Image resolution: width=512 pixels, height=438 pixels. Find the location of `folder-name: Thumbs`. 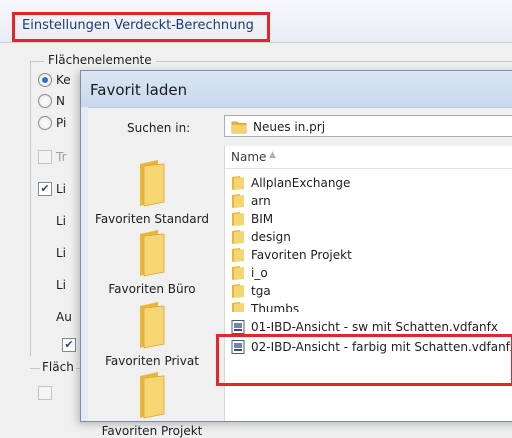

folder-name: Thumbs is located at coordinates (275, 307).